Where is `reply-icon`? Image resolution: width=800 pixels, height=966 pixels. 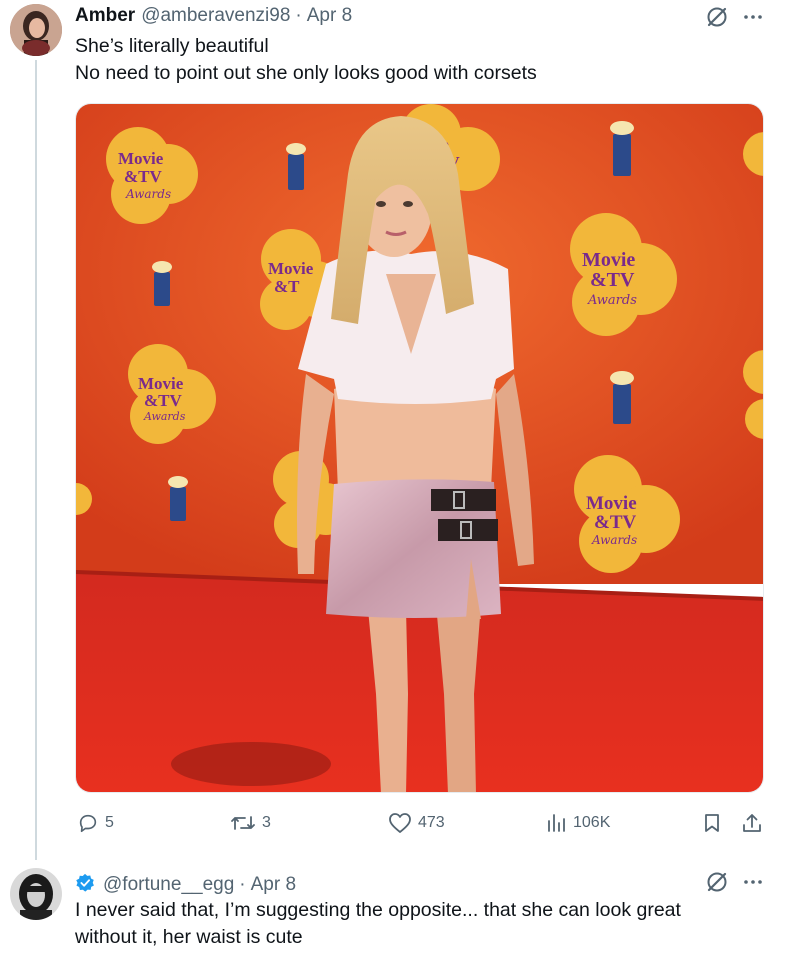
reply-icon is located at coordinates (88, 823).